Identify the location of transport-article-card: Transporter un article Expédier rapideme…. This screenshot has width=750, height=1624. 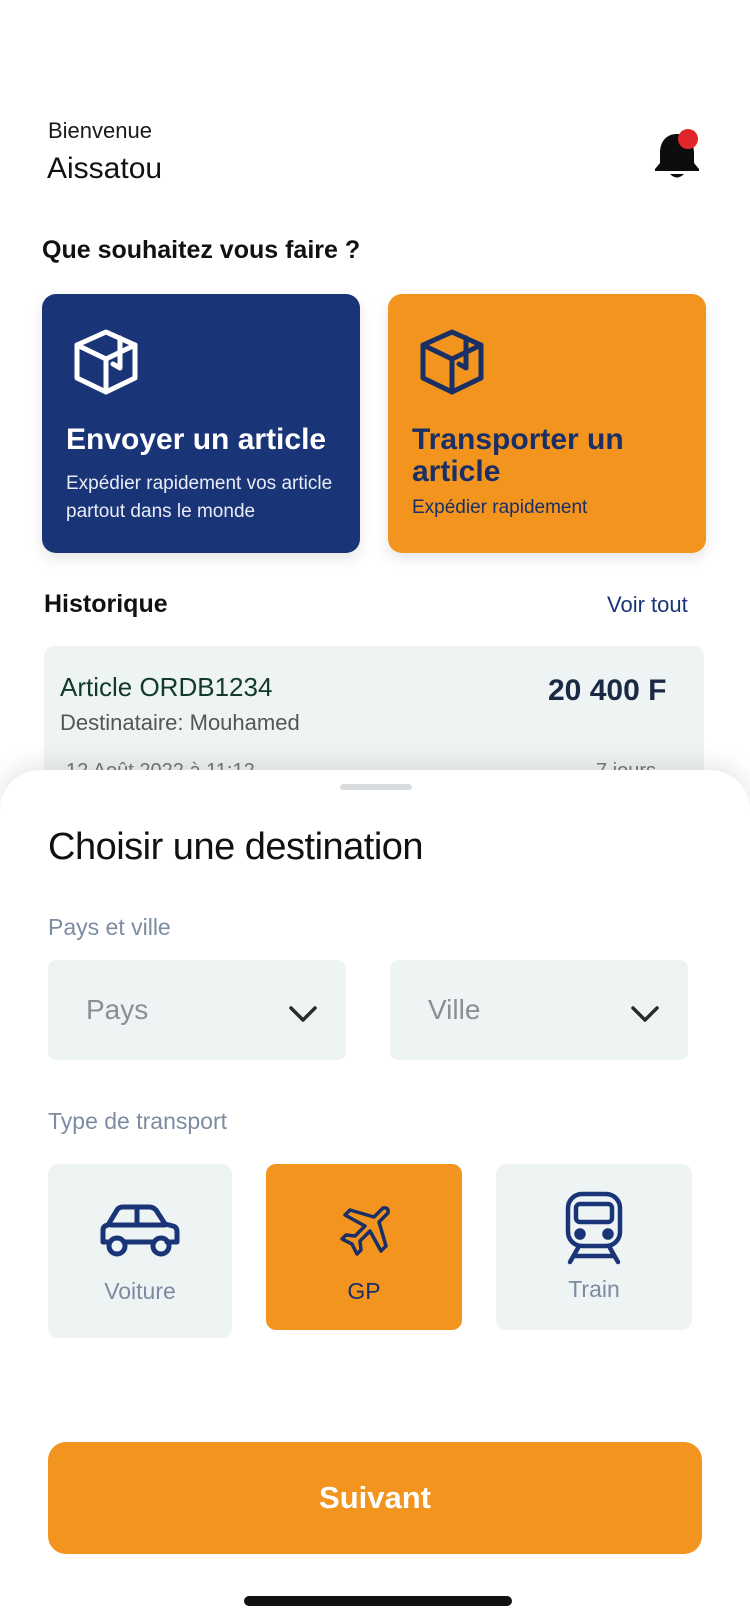
(547, 423).